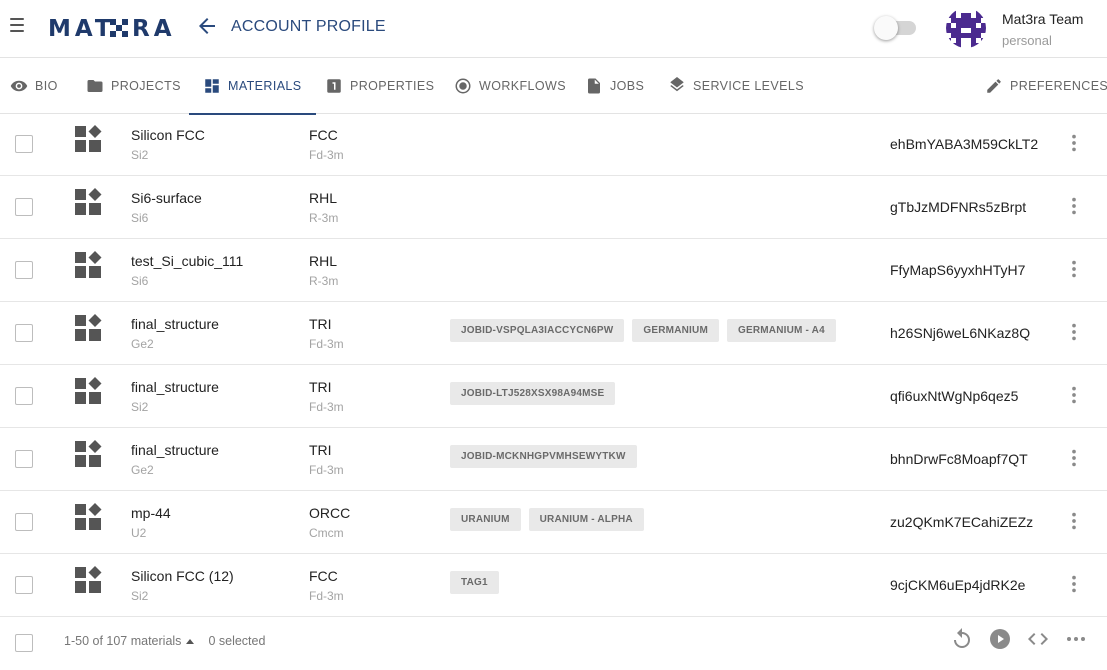 The height and width of the screenshot is (670, 1107). What do you see at coordinates (168, 135) in the screenshot?
I see `material-name: Silicon FCC` at bounding box center [168, 135].